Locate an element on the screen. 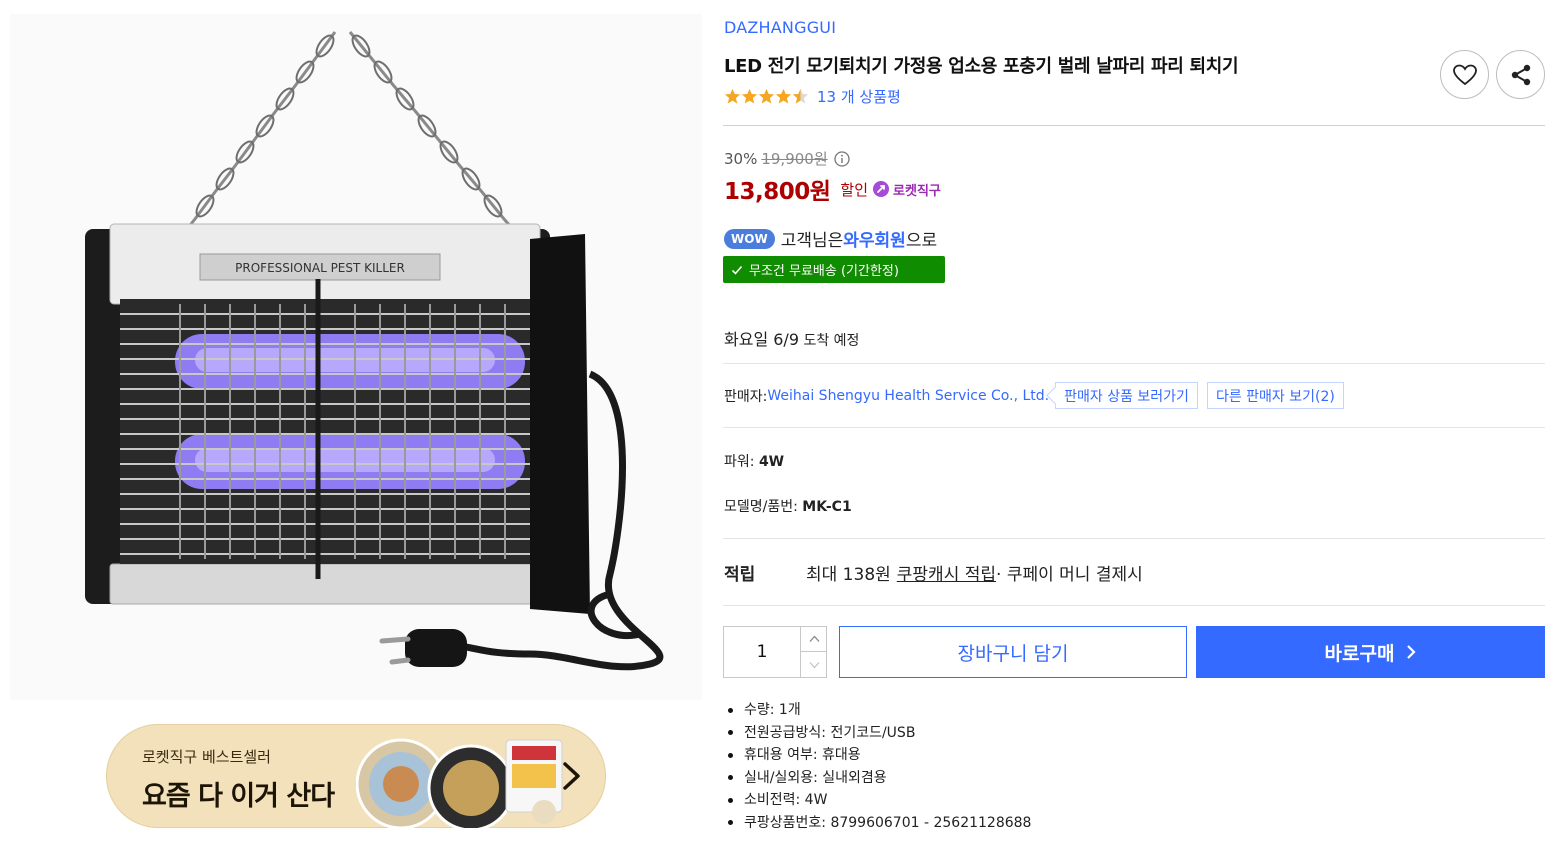 The image size is (1563, 855). seller-name-link: Weihai Shengyu Health Service Co., Ltd. is located at coordinates (908, 396).